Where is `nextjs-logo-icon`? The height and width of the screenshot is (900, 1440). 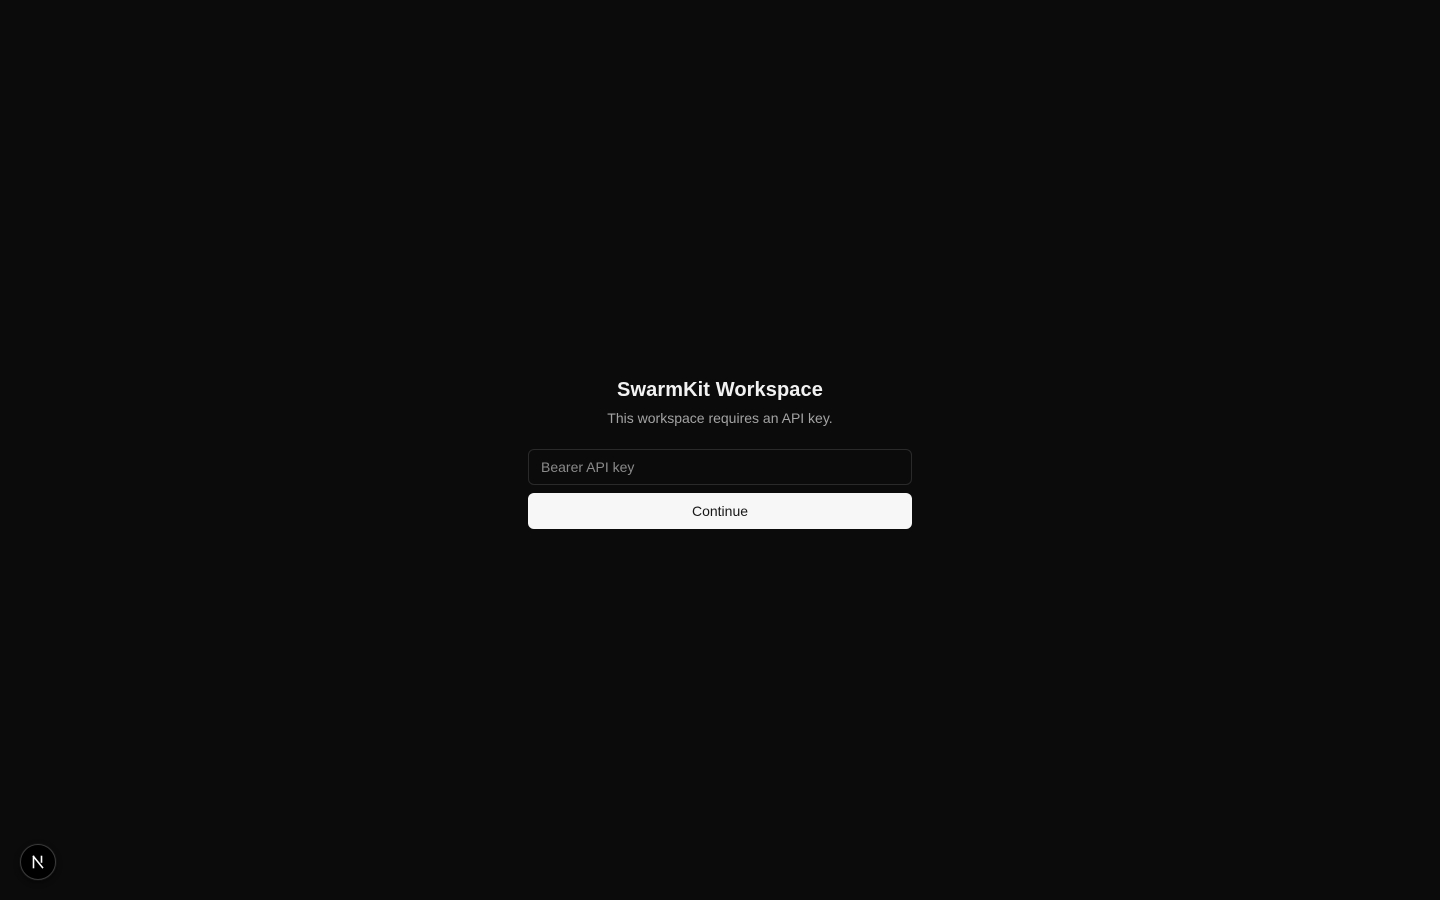
nextjs-logo-icon is located at coordinates (38, 862).